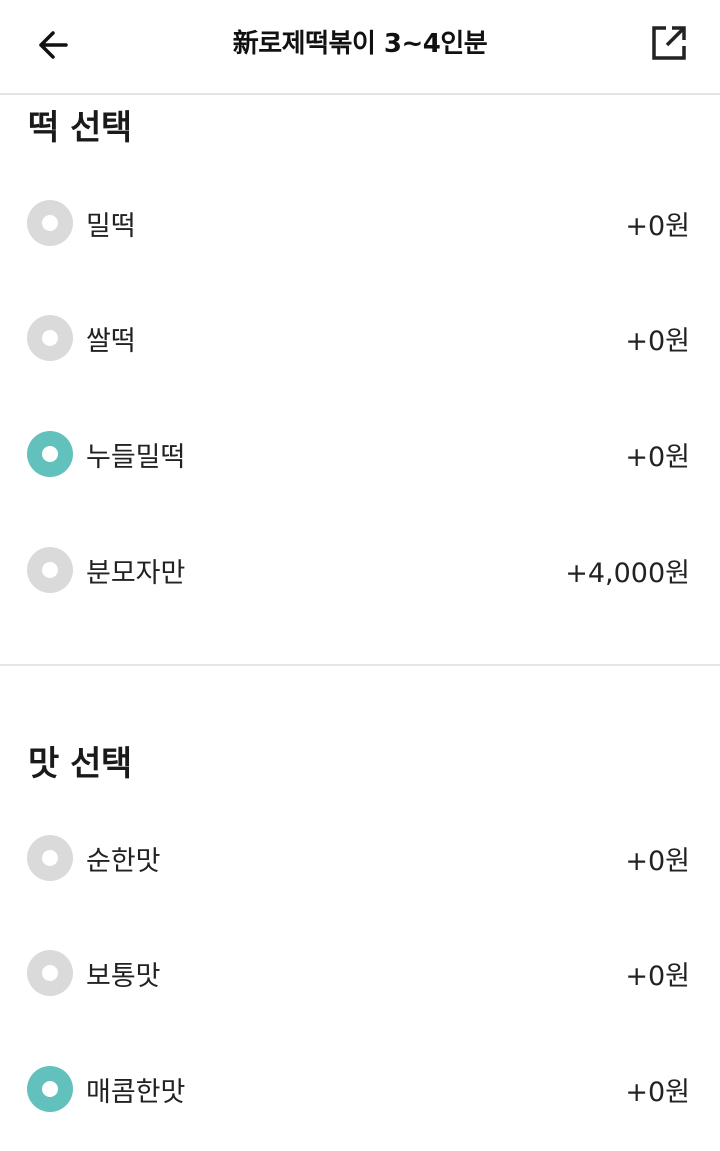  What do you see at coordinates (80, 128) in the screenshot?
I see `section-title-rice-cake: 떡 선택` at bounding box center [80, 128].